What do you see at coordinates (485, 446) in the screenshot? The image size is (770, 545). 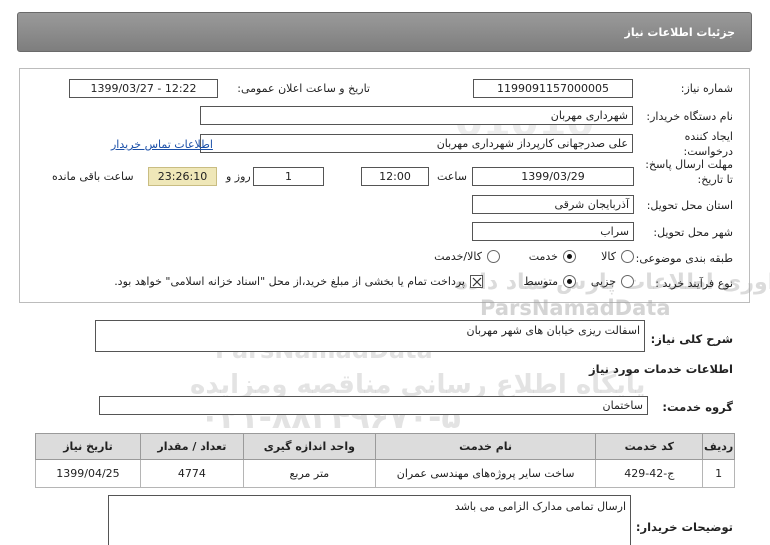 I see `col-name: نام خدمت` at bounding box center [485, 446].